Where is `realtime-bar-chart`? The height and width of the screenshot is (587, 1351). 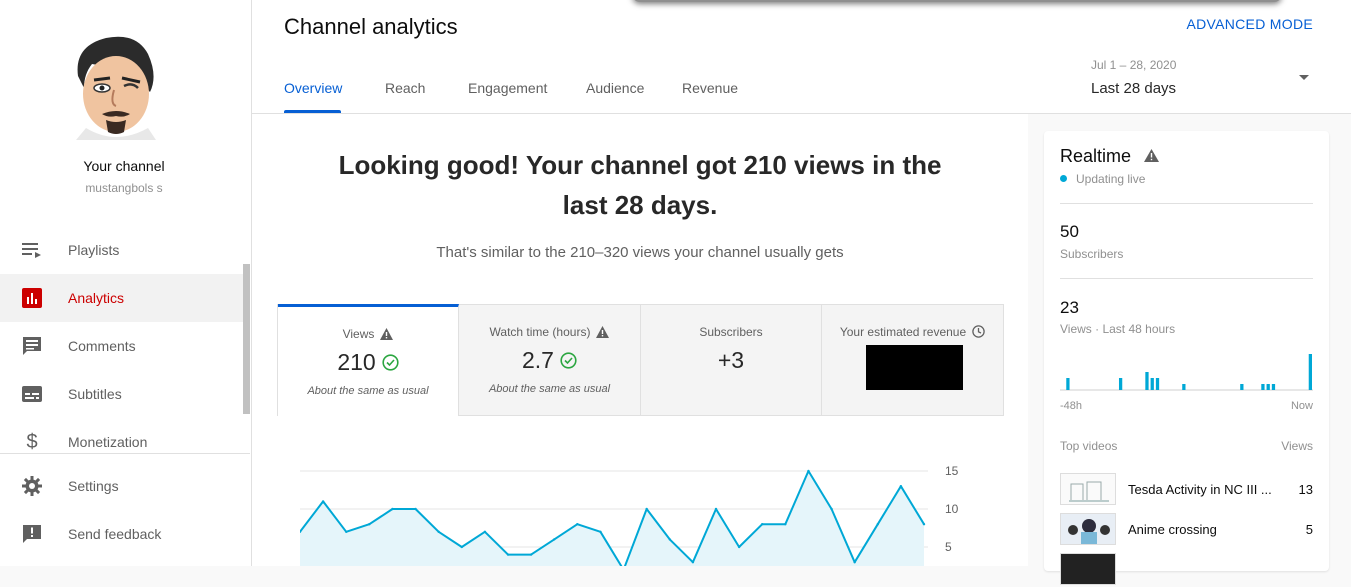 realtime-bar-chart is located at coordinates (1186, 371).